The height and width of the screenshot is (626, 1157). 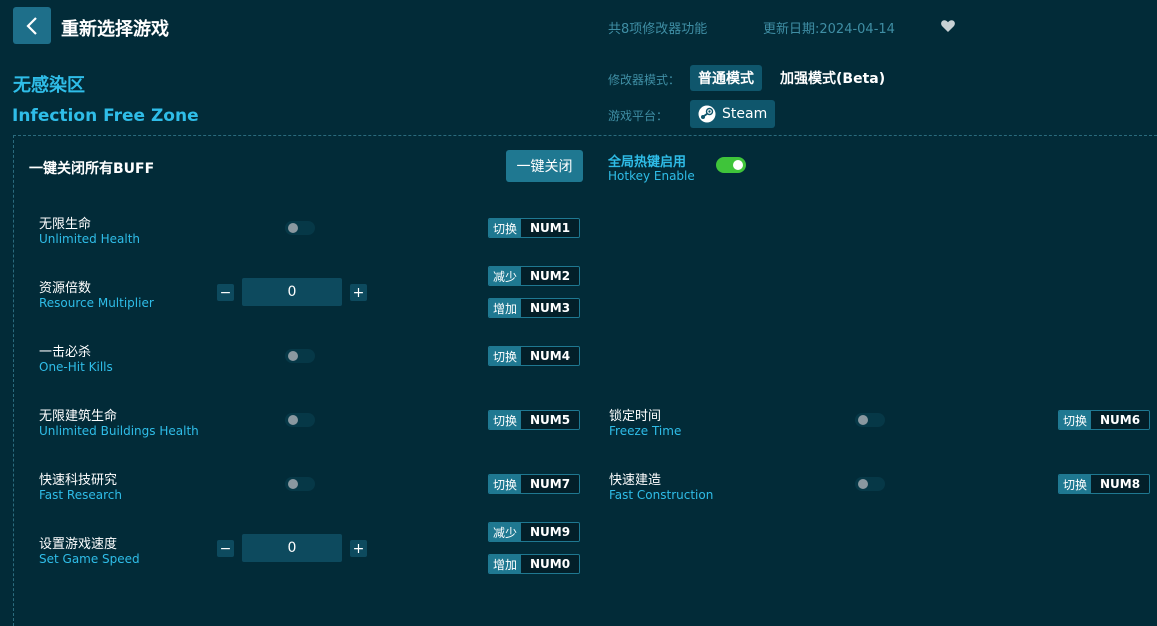 What do you see at coordinates (292, 548) in the screenshot?
I see `game-speed-value: 0` at bounding box center [292, 548].